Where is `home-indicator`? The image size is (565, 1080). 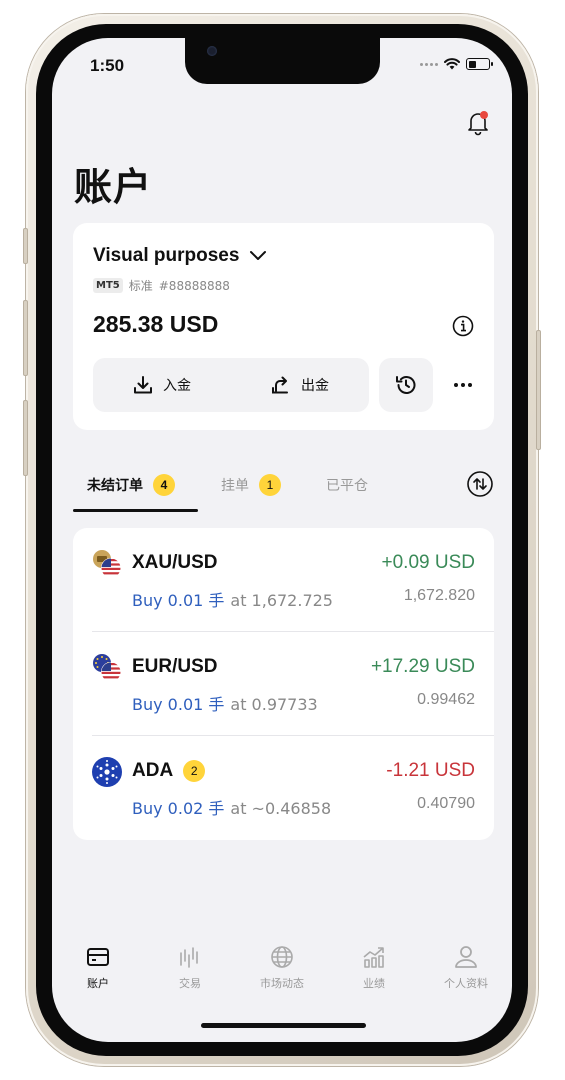 home-indicator is located at coordinates (283, 1025).